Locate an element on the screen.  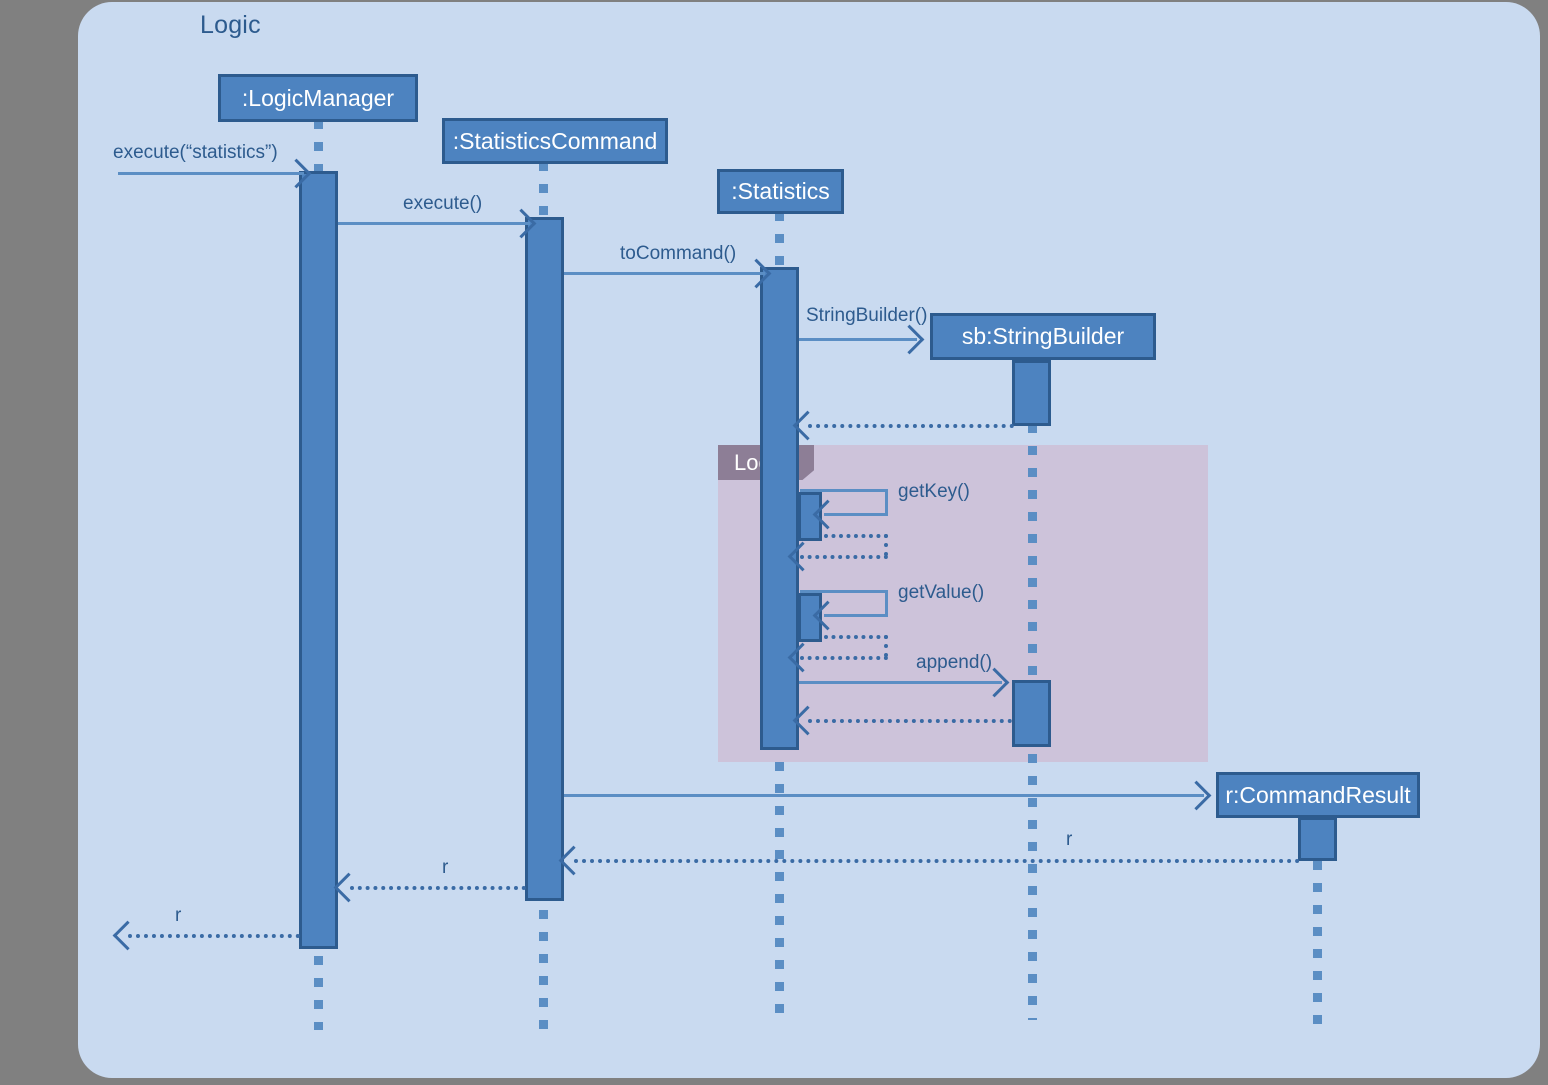
message-line-execute is located at coordinates (434, 223).